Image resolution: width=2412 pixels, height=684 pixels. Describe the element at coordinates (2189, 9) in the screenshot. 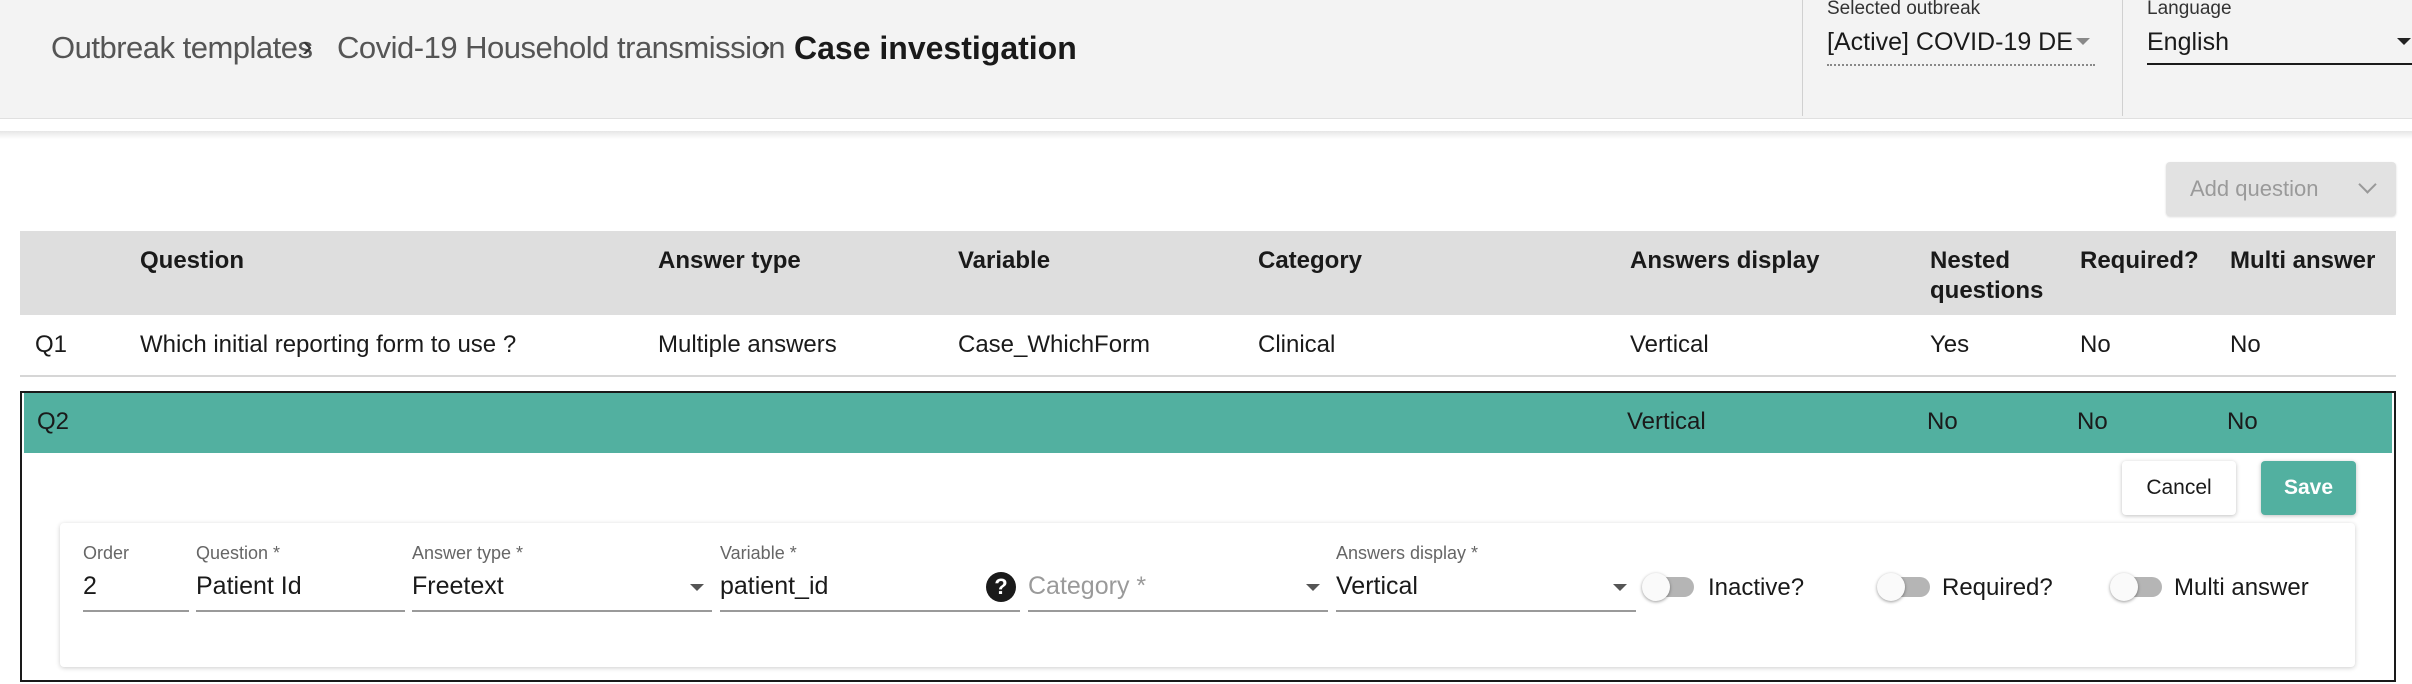

I see `language-label: Language` at that location.